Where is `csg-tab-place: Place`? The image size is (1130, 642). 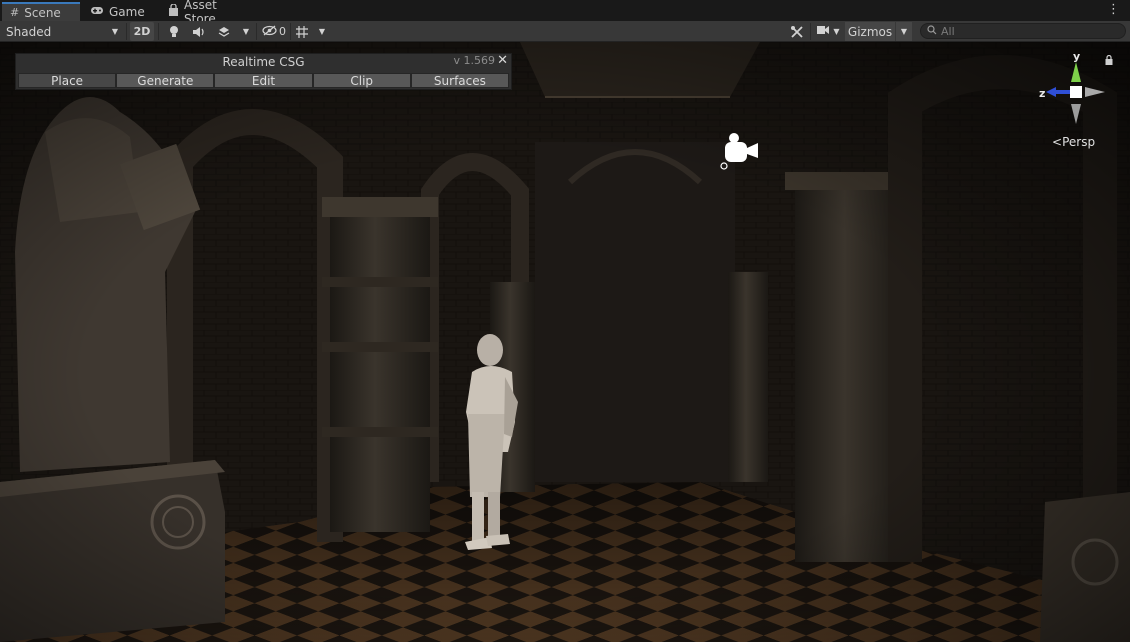
csg-tab-place: Place is located at coordinates (67, 80).